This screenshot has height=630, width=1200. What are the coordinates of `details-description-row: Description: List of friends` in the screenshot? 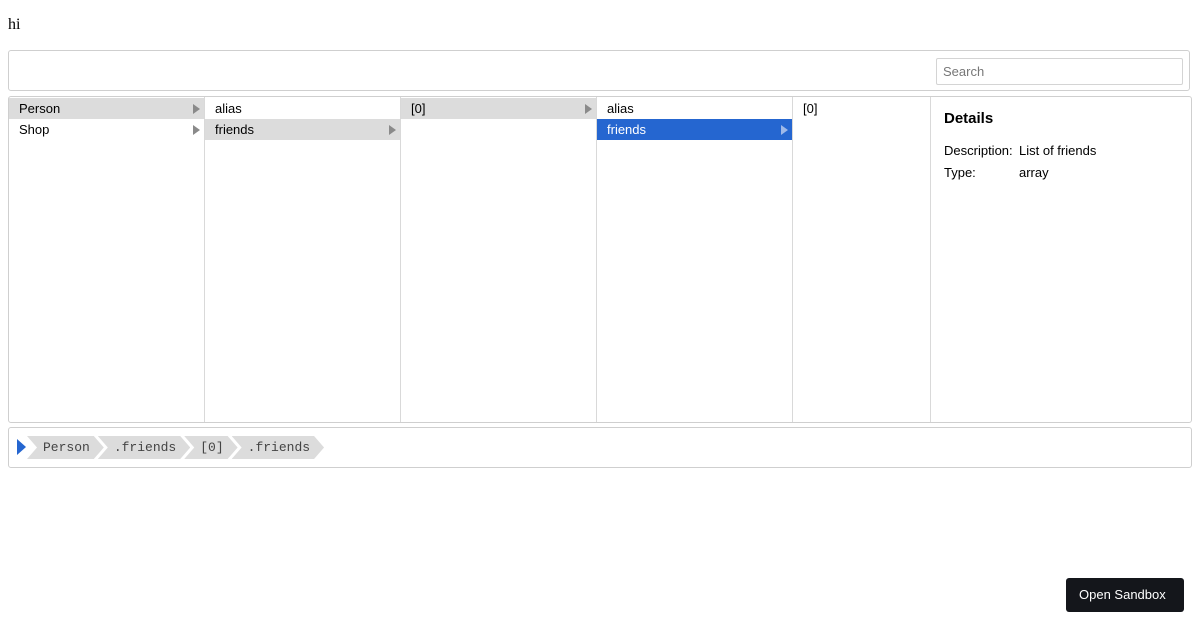 It's located at (1061, 151).